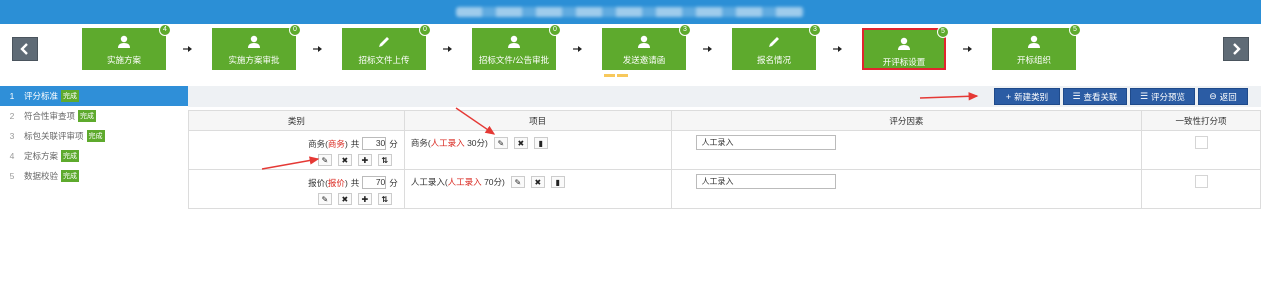 This screenshot has height=289, width=1261. Describe the element at coordinates (54, 136) in the screenshot. I see `sidebar-item-label: 标包关联评审项` at that location.